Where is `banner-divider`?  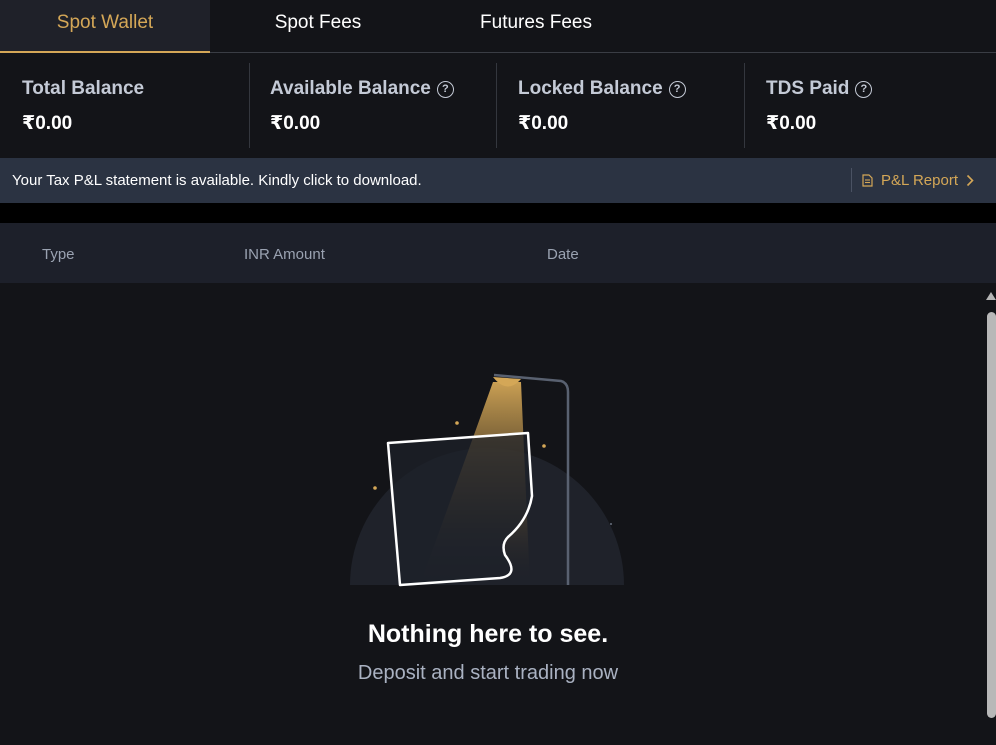 banner-divider is located at coordinates (851, 180).